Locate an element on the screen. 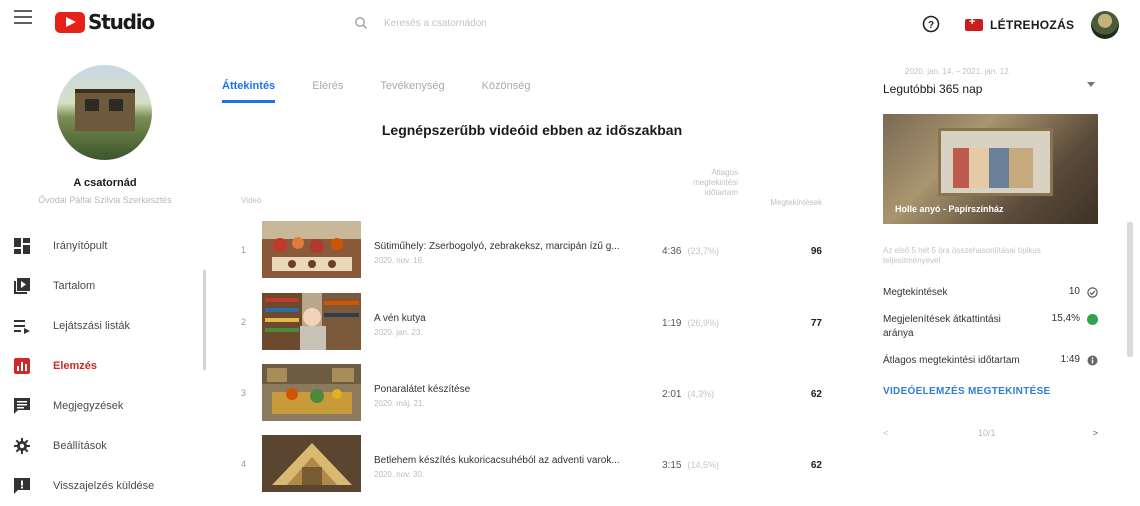  view-video-analytics-link: VIDEÓELEMZÉS MEGTEKINTÉSE is located at coordinates (967, 391).